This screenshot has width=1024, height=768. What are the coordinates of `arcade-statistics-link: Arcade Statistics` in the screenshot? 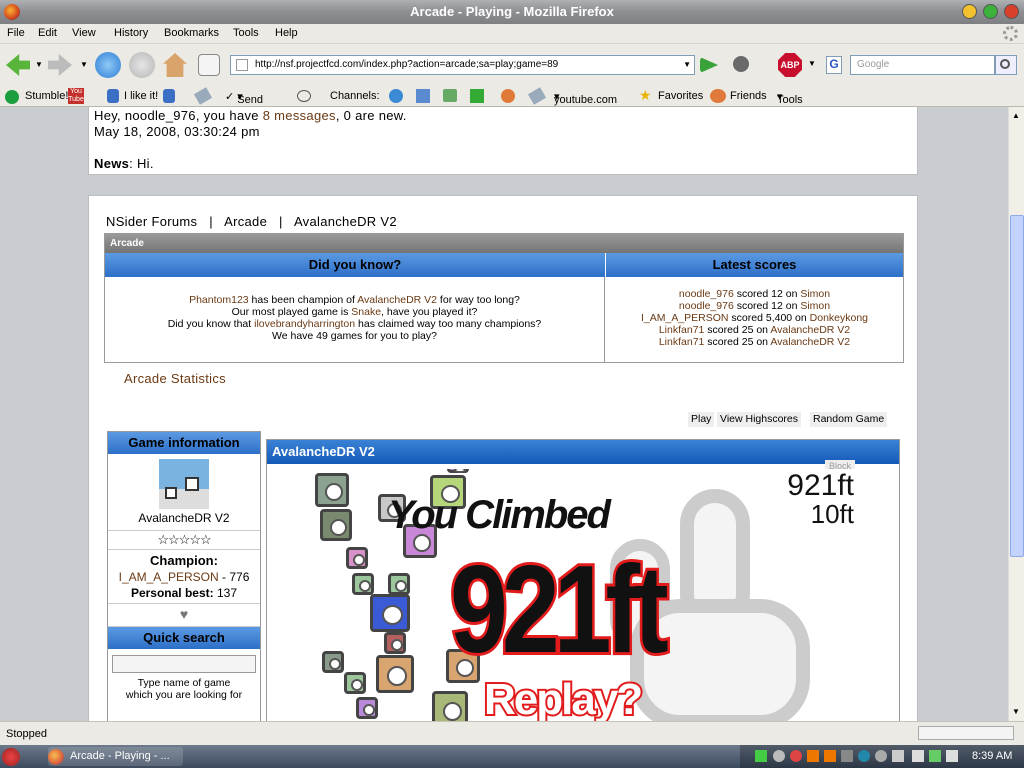 It's located at (175, 378).